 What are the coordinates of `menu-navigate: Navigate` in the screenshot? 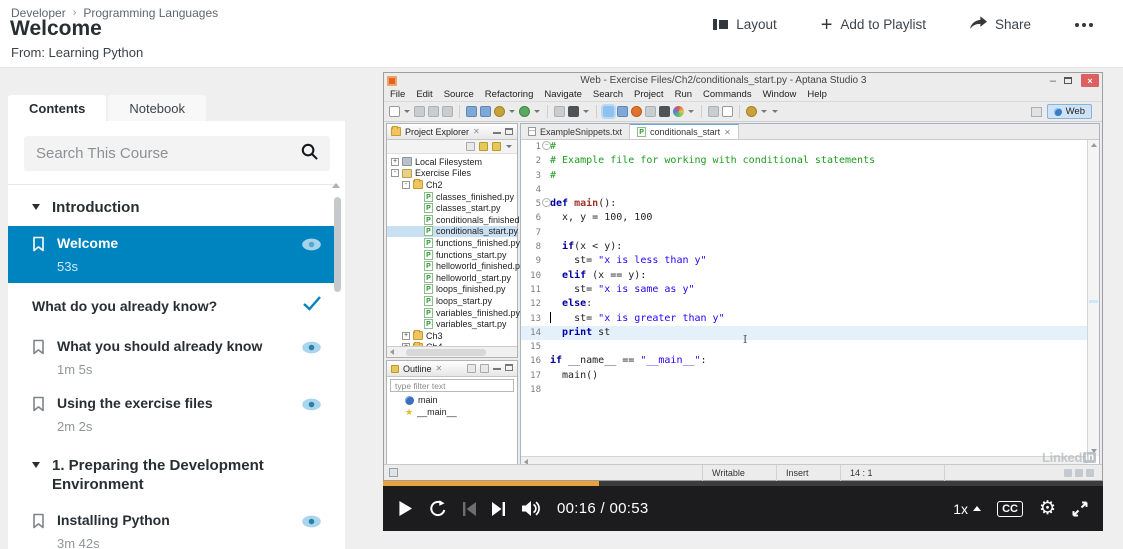 It's located at (563, 94).